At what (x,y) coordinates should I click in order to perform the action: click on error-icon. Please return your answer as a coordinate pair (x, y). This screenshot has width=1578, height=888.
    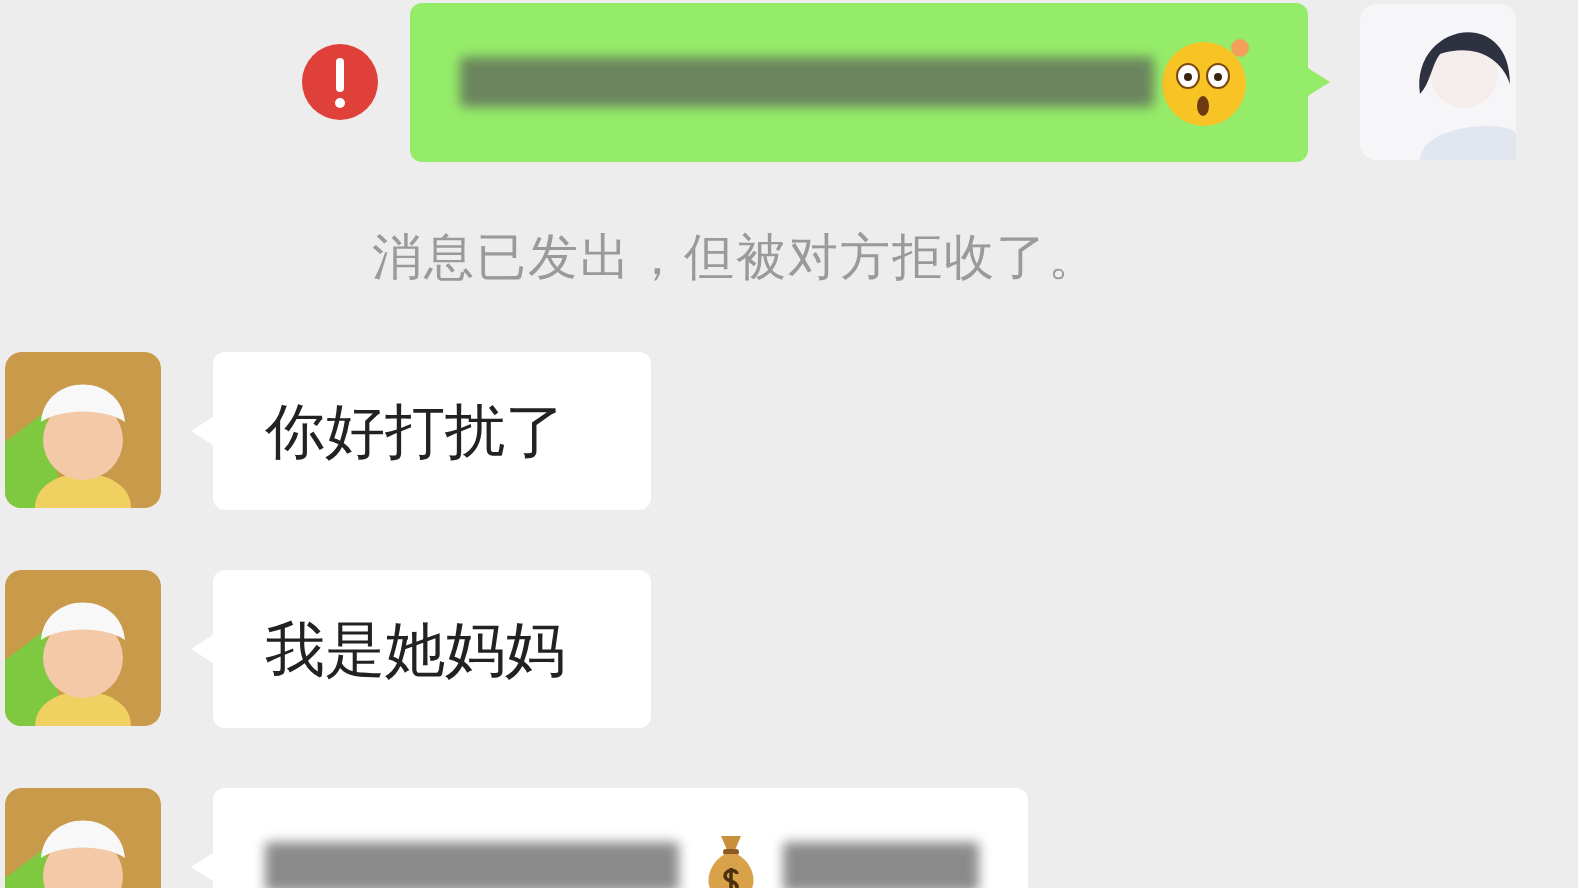
    Looking at the image, I should click on (340, 82).